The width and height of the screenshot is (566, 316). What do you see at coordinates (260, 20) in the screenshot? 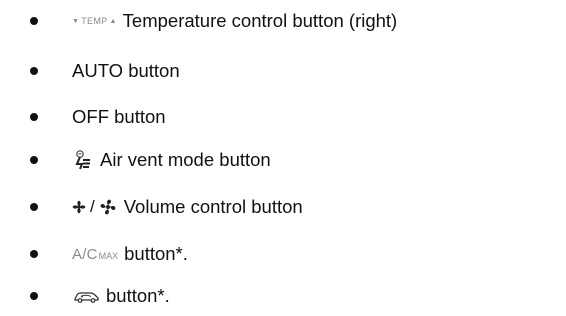
I see `list-item-text: Temperature control button (right)` at bounding box center [260, 20].